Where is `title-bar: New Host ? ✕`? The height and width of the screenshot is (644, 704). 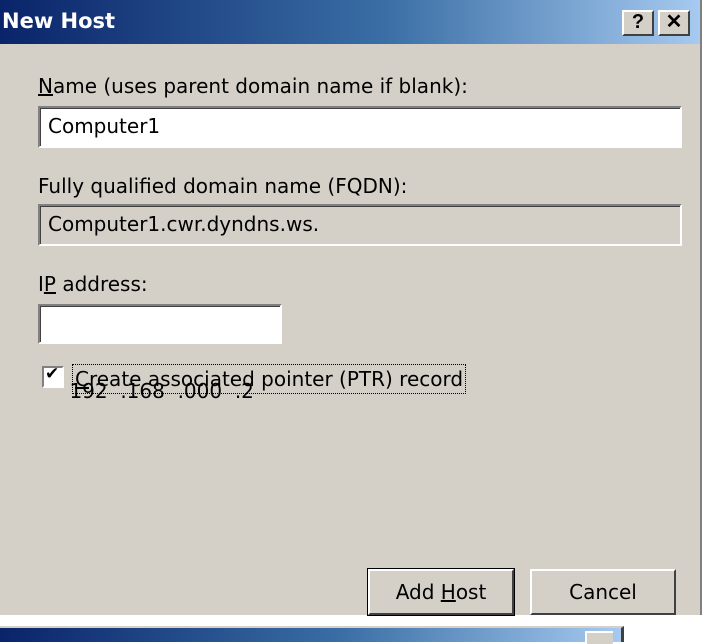
title-bar: New Host ? ✕ is located at coordinates (350, 22).